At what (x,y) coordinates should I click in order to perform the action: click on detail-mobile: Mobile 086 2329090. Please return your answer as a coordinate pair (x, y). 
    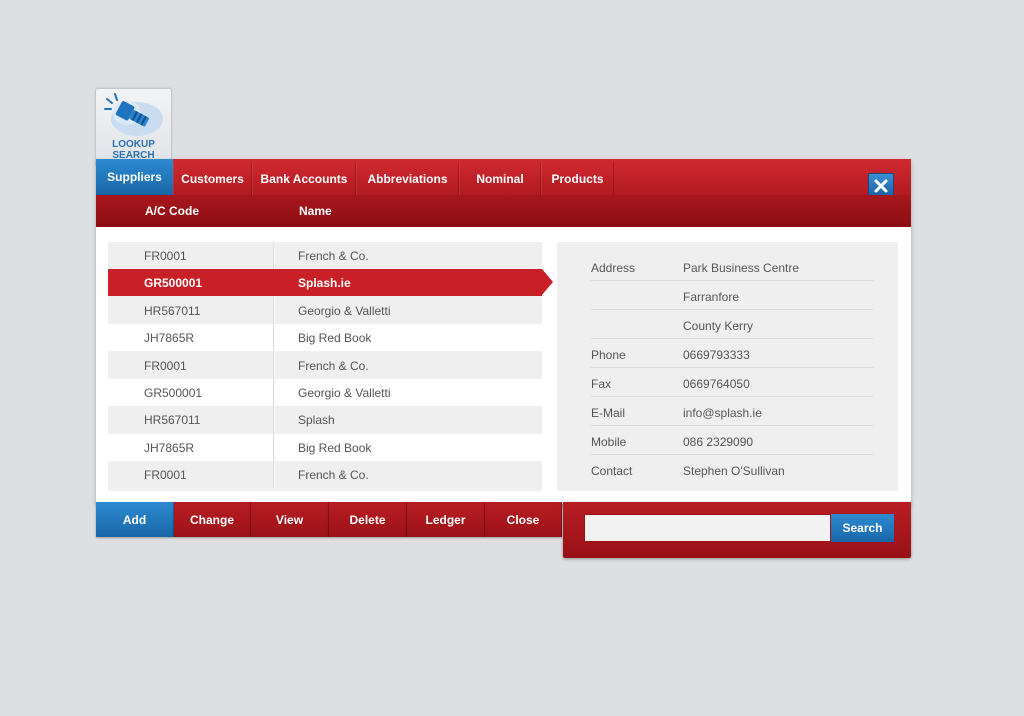
    Looking at the image, I should click on (732, 440).